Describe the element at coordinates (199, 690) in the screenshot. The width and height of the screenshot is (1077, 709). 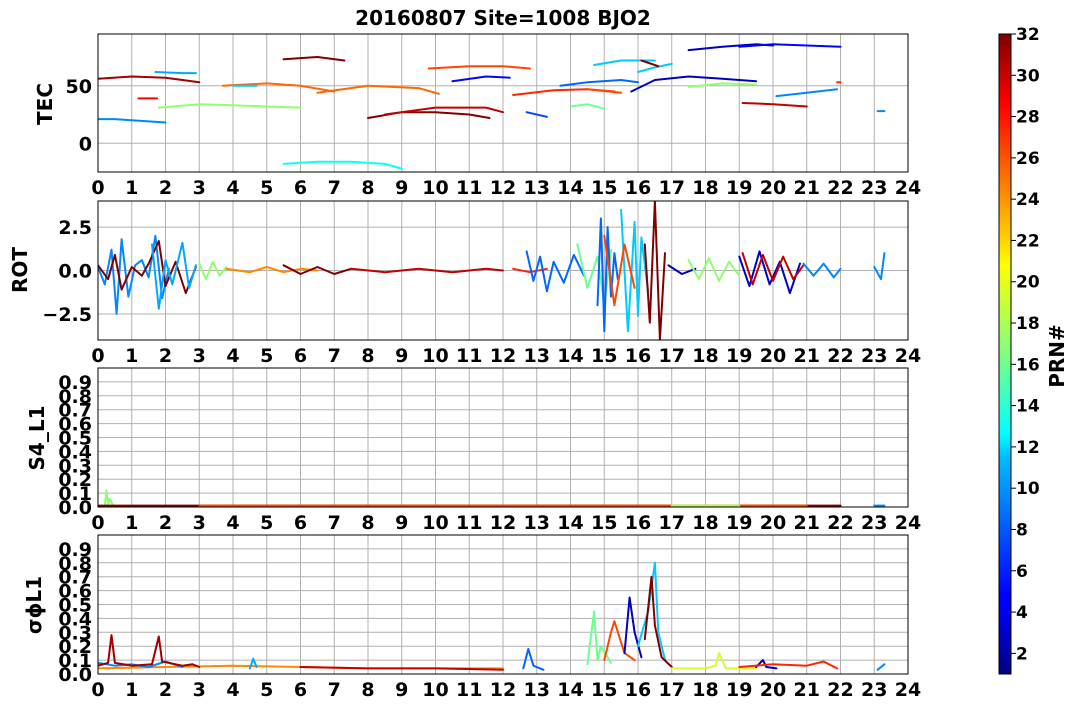
I see `sigma-xtick-label: 3` at that location.